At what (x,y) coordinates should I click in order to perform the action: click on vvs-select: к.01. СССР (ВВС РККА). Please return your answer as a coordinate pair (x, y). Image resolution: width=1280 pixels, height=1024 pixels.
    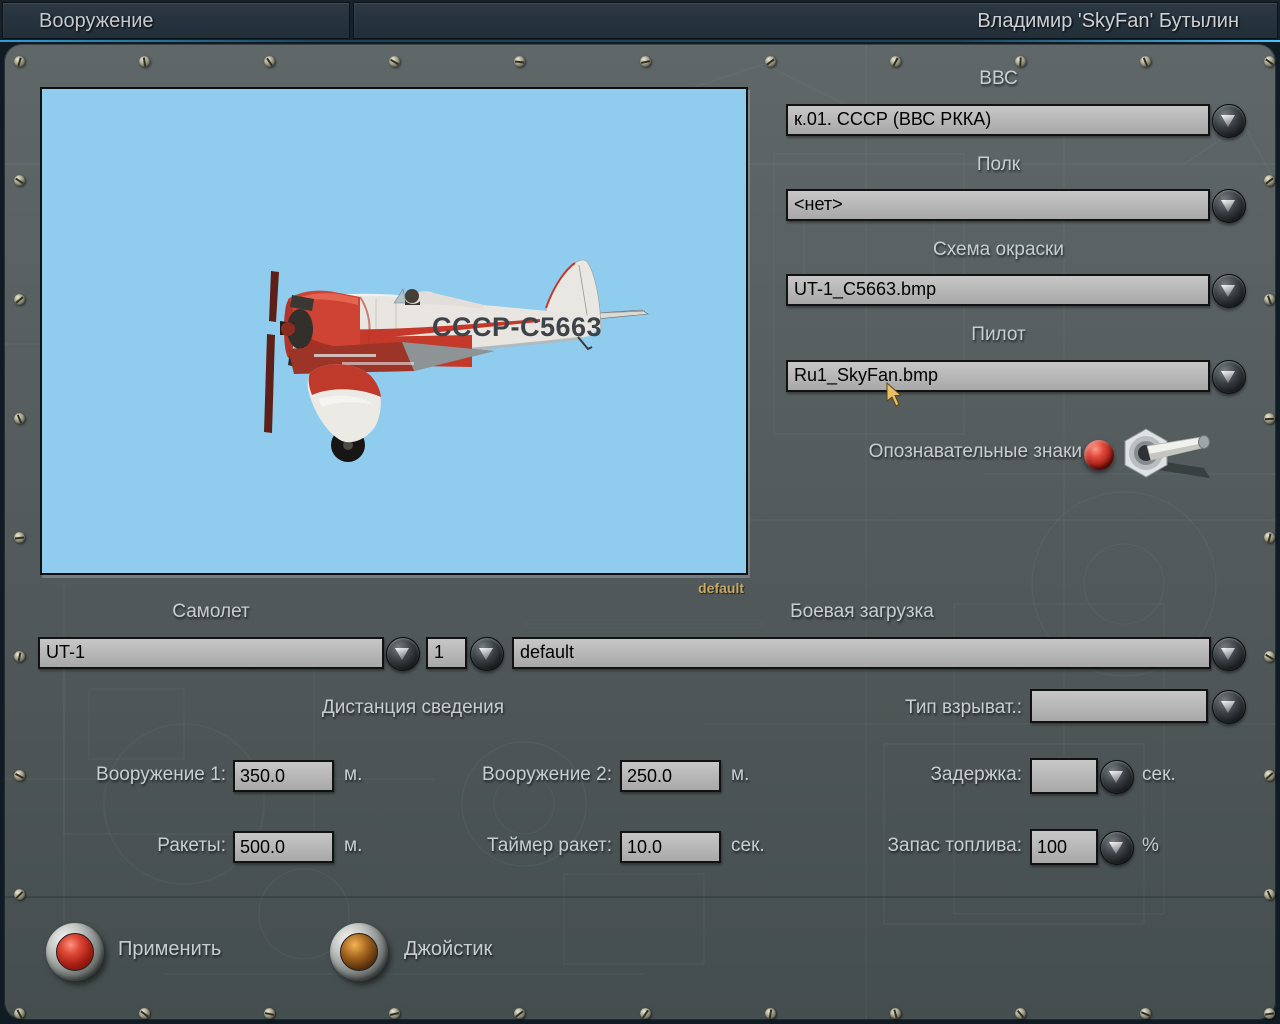
    Looking at the image, I should click on (998, 120).